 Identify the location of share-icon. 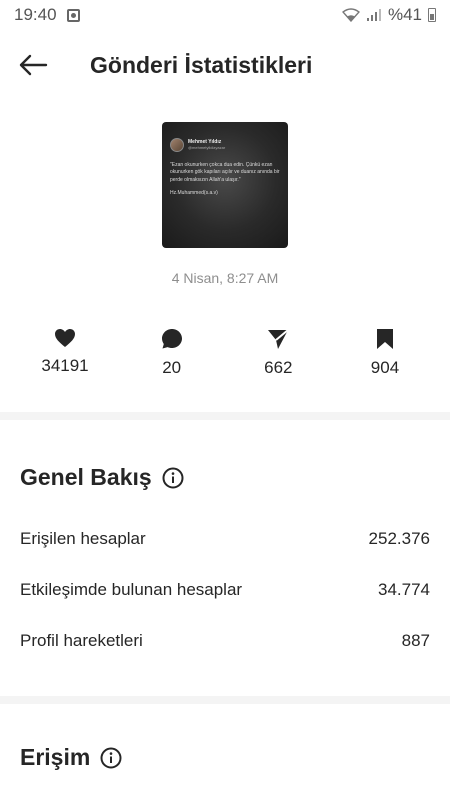
(278, 339).